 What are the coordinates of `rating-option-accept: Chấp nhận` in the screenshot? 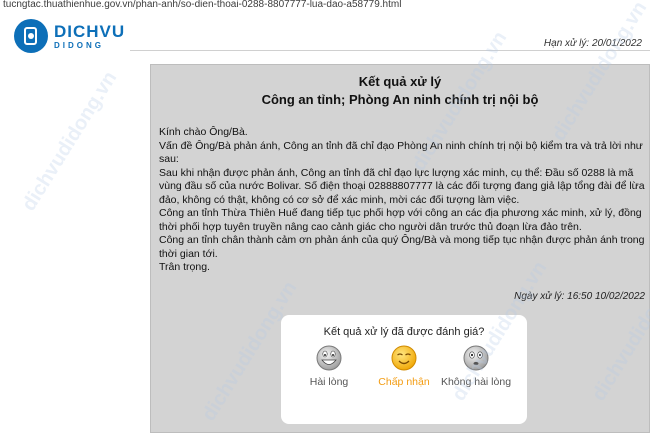 It's located at (404, 366).